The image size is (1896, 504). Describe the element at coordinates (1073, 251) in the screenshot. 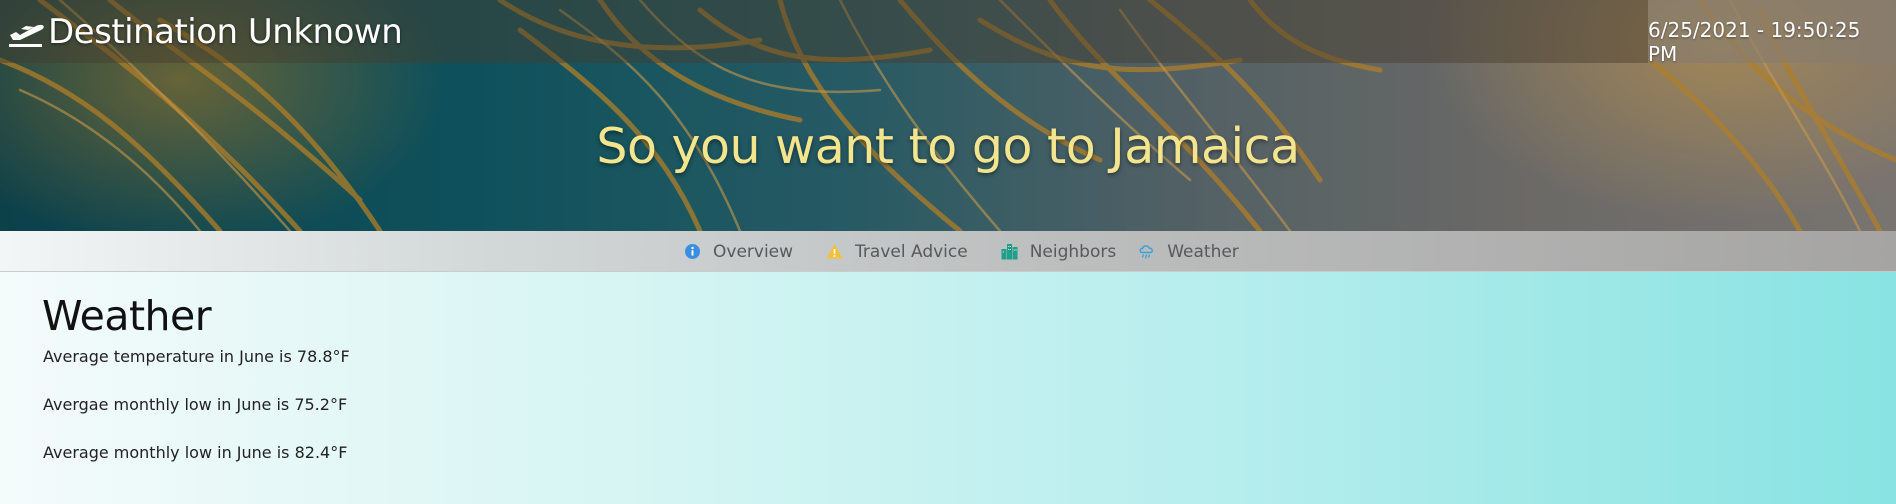

I see `nav-item-label: Neighbors` at that location.